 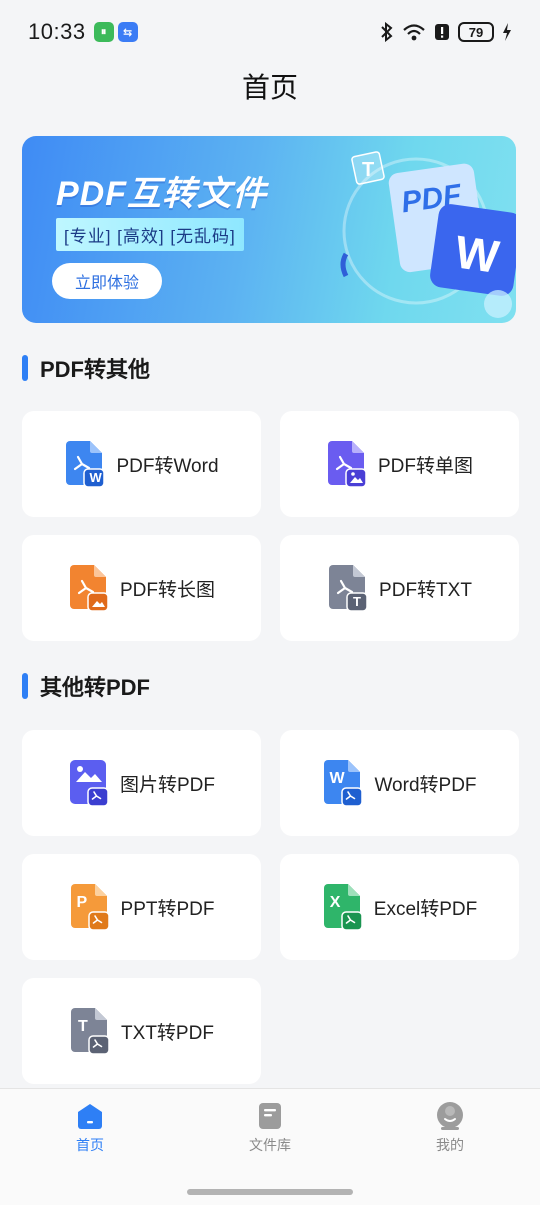 What do you see at coordinates (343, 907) in the screenshot?
I see `excel-to-pdf-icon: X` at bounding box center [343, 907].